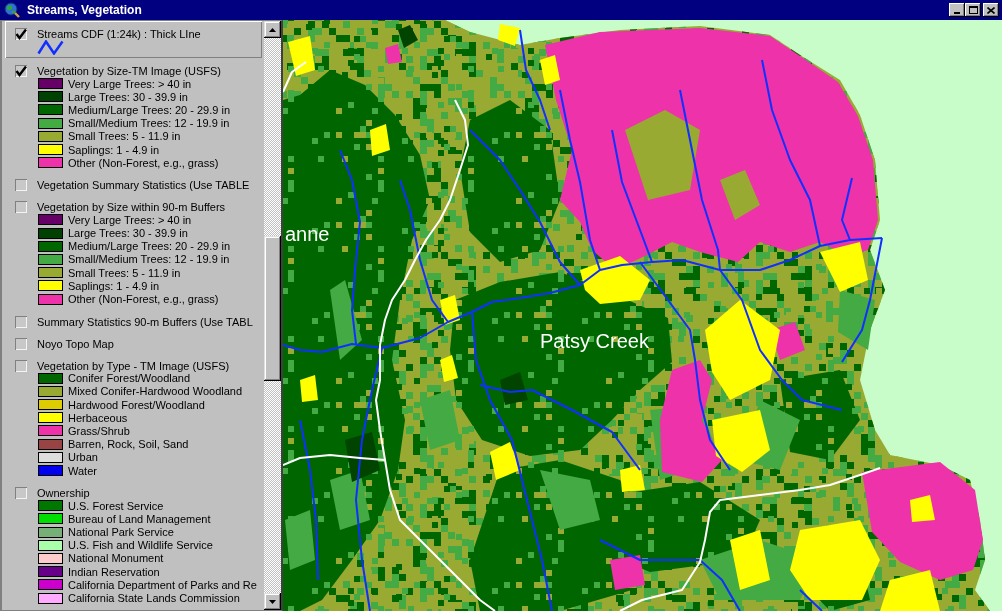  What do you see at coordinates (131, 207) in the screenshot?
I see `layer-title: Vegetation by Size within 90-m Buffers` at bounding box center [131, 207].